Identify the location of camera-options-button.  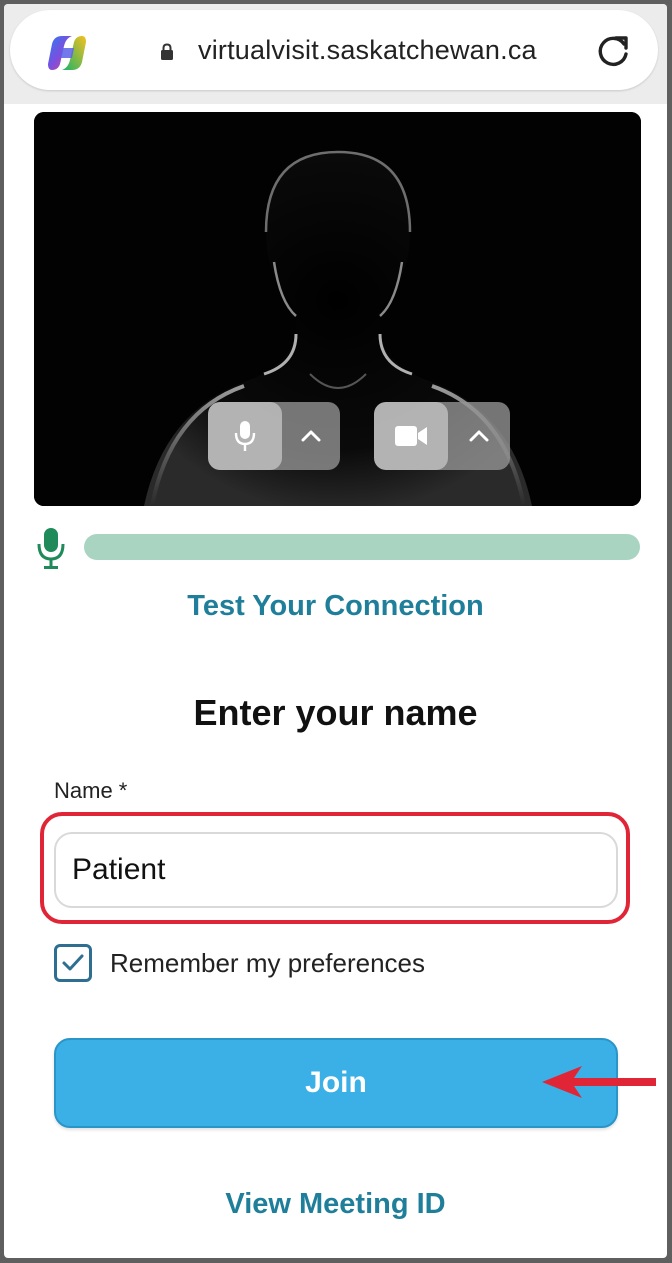
(479, 436).